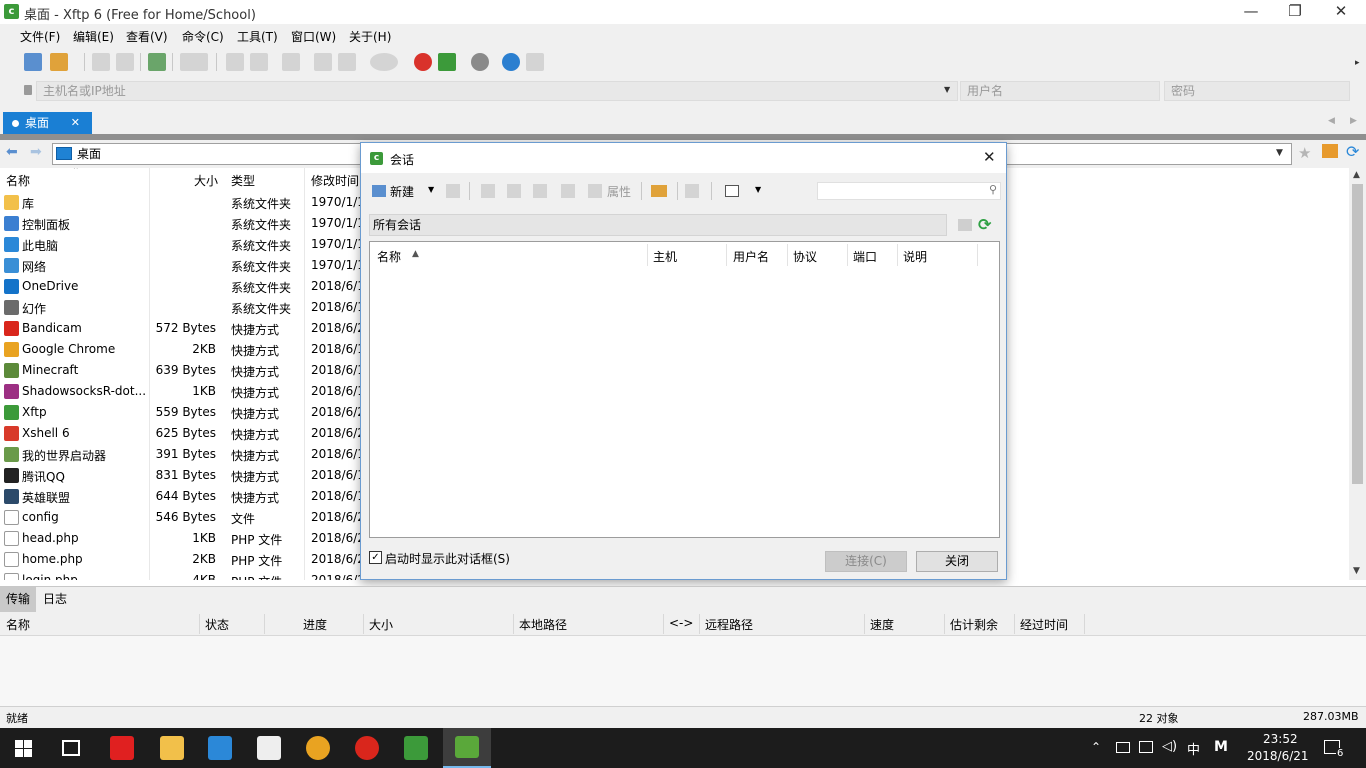 This screenshot has width=1366, height=768. I want to click on file-row: Xshell 6 625 Bytes 快捷方式 2018/6/2, so click(182, 433).